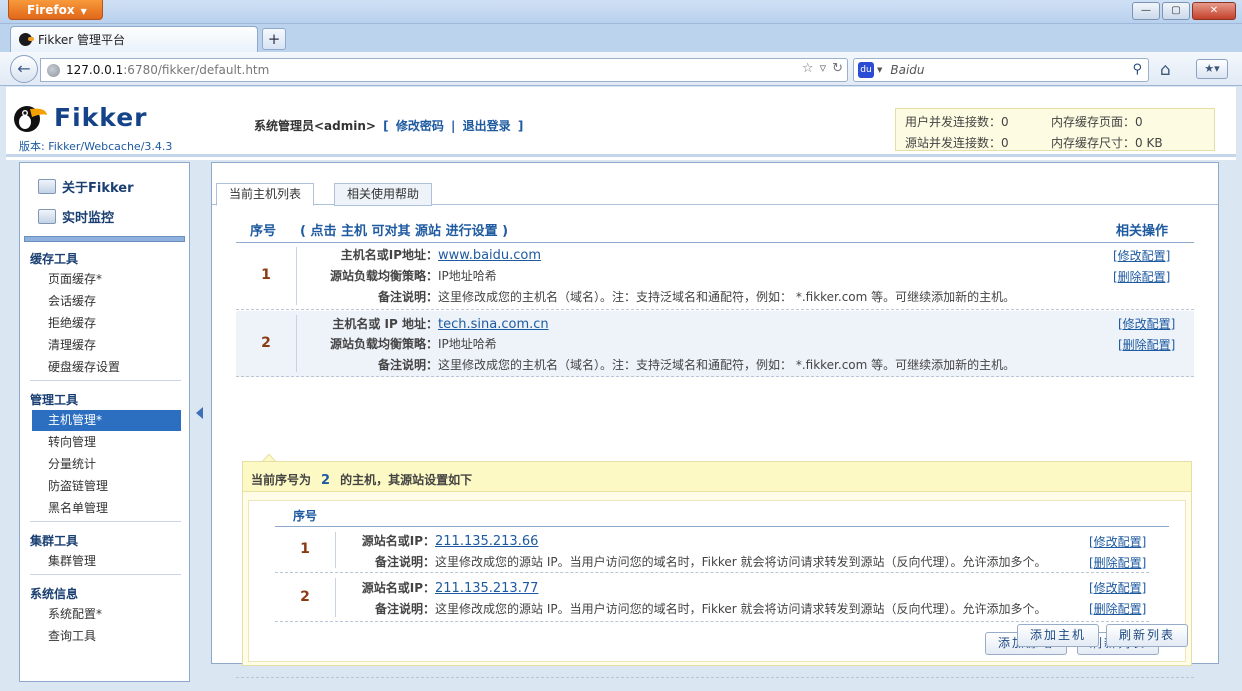 This screenshot has height=691, width=1242. I want to click on add-host-button: 添加主机, so click(1058, 635).